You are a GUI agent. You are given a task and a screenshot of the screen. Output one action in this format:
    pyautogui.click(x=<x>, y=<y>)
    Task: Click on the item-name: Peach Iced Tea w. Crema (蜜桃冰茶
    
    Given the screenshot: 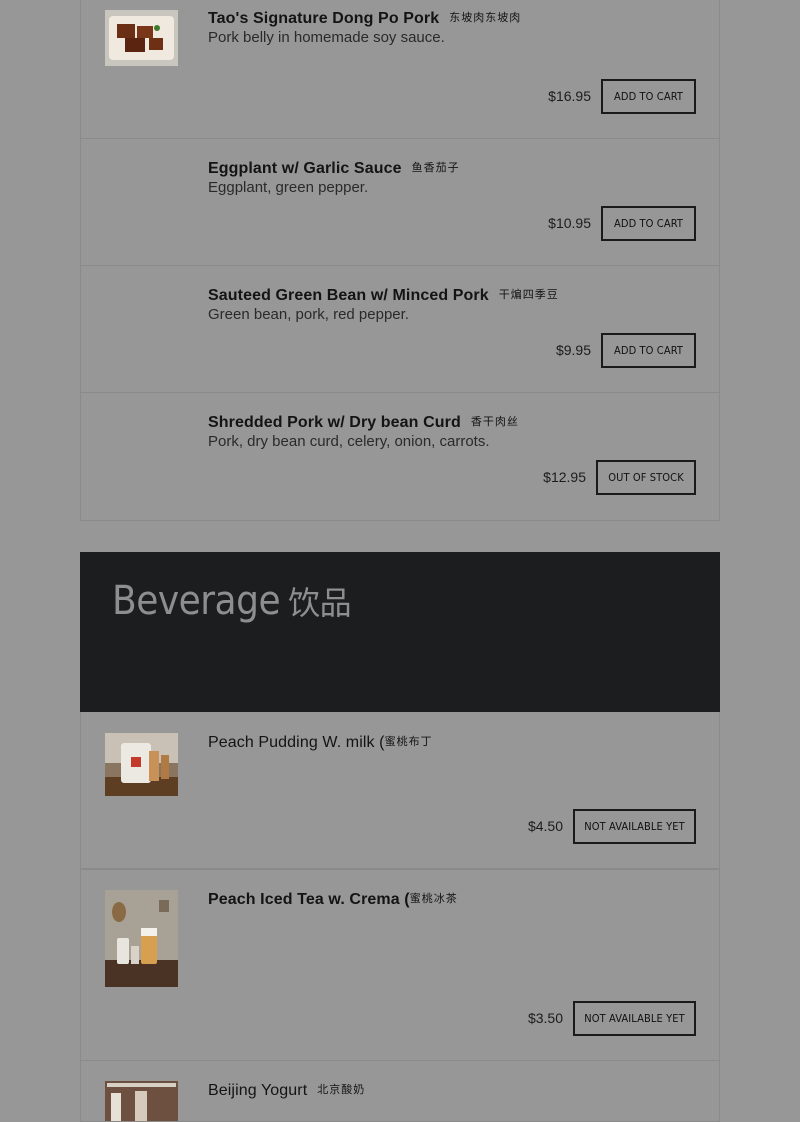 What is the action you would take?
    pyautogui.click(x=333, y=899)
    